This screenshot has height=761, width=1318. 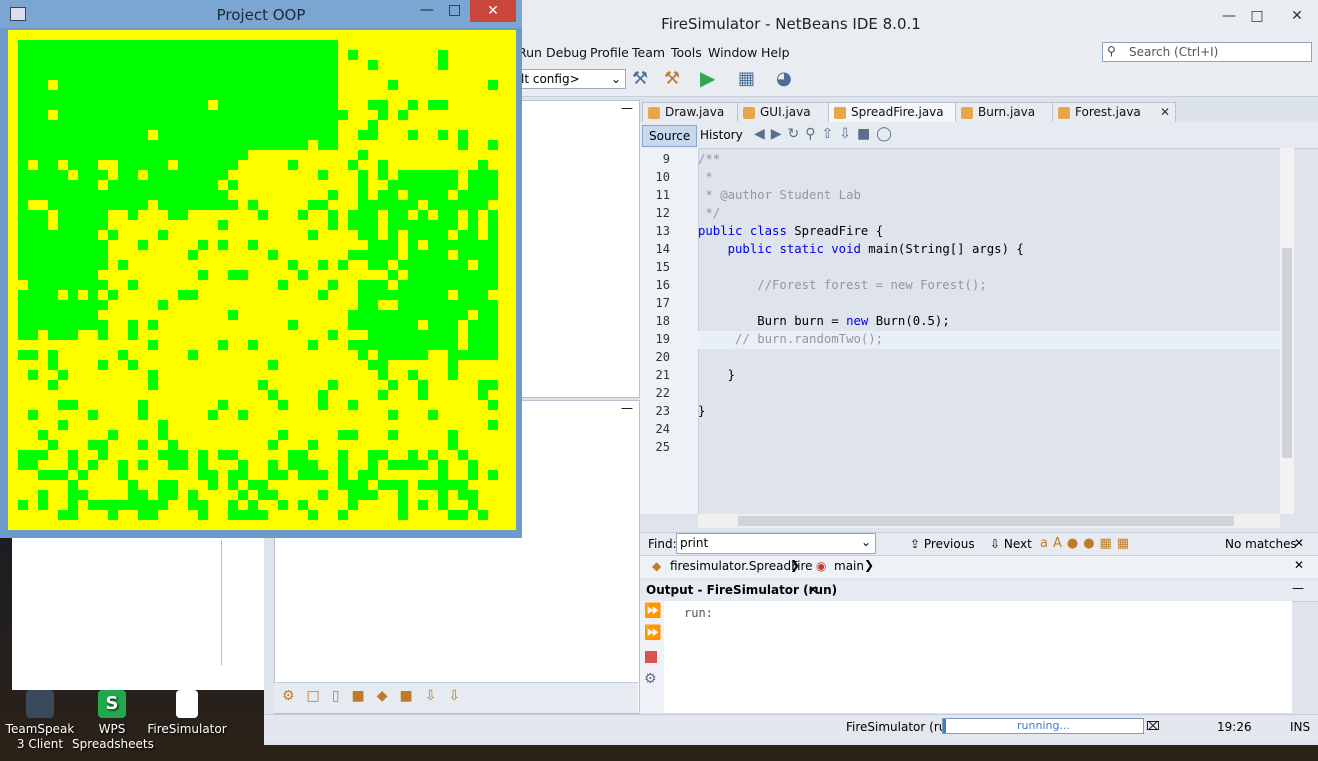 I want to click on search-input: ⚲ Search (Ctrl+I), so click(x=1207, y=52).